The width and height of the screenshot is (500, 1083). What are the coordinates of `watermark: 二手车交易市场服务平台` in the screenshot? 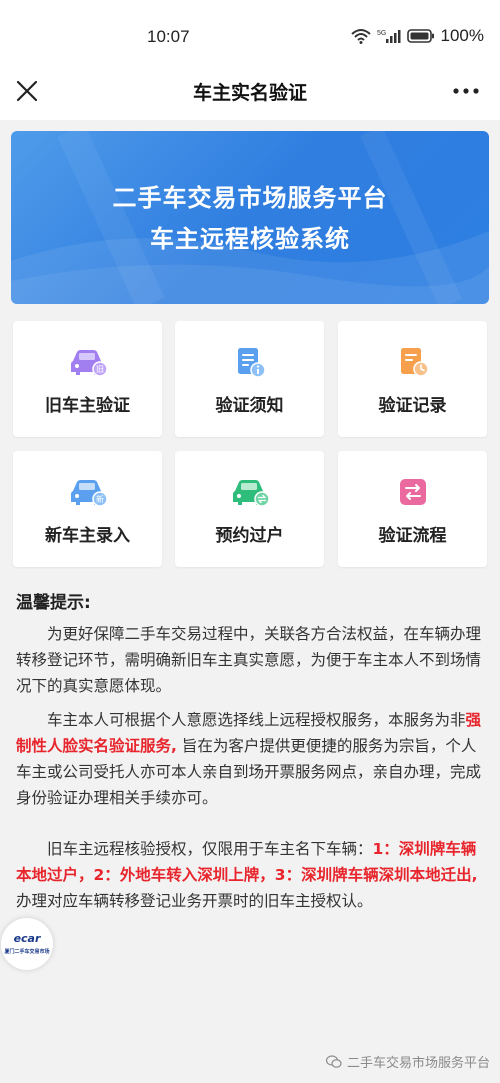 It's located at (407, 1061).